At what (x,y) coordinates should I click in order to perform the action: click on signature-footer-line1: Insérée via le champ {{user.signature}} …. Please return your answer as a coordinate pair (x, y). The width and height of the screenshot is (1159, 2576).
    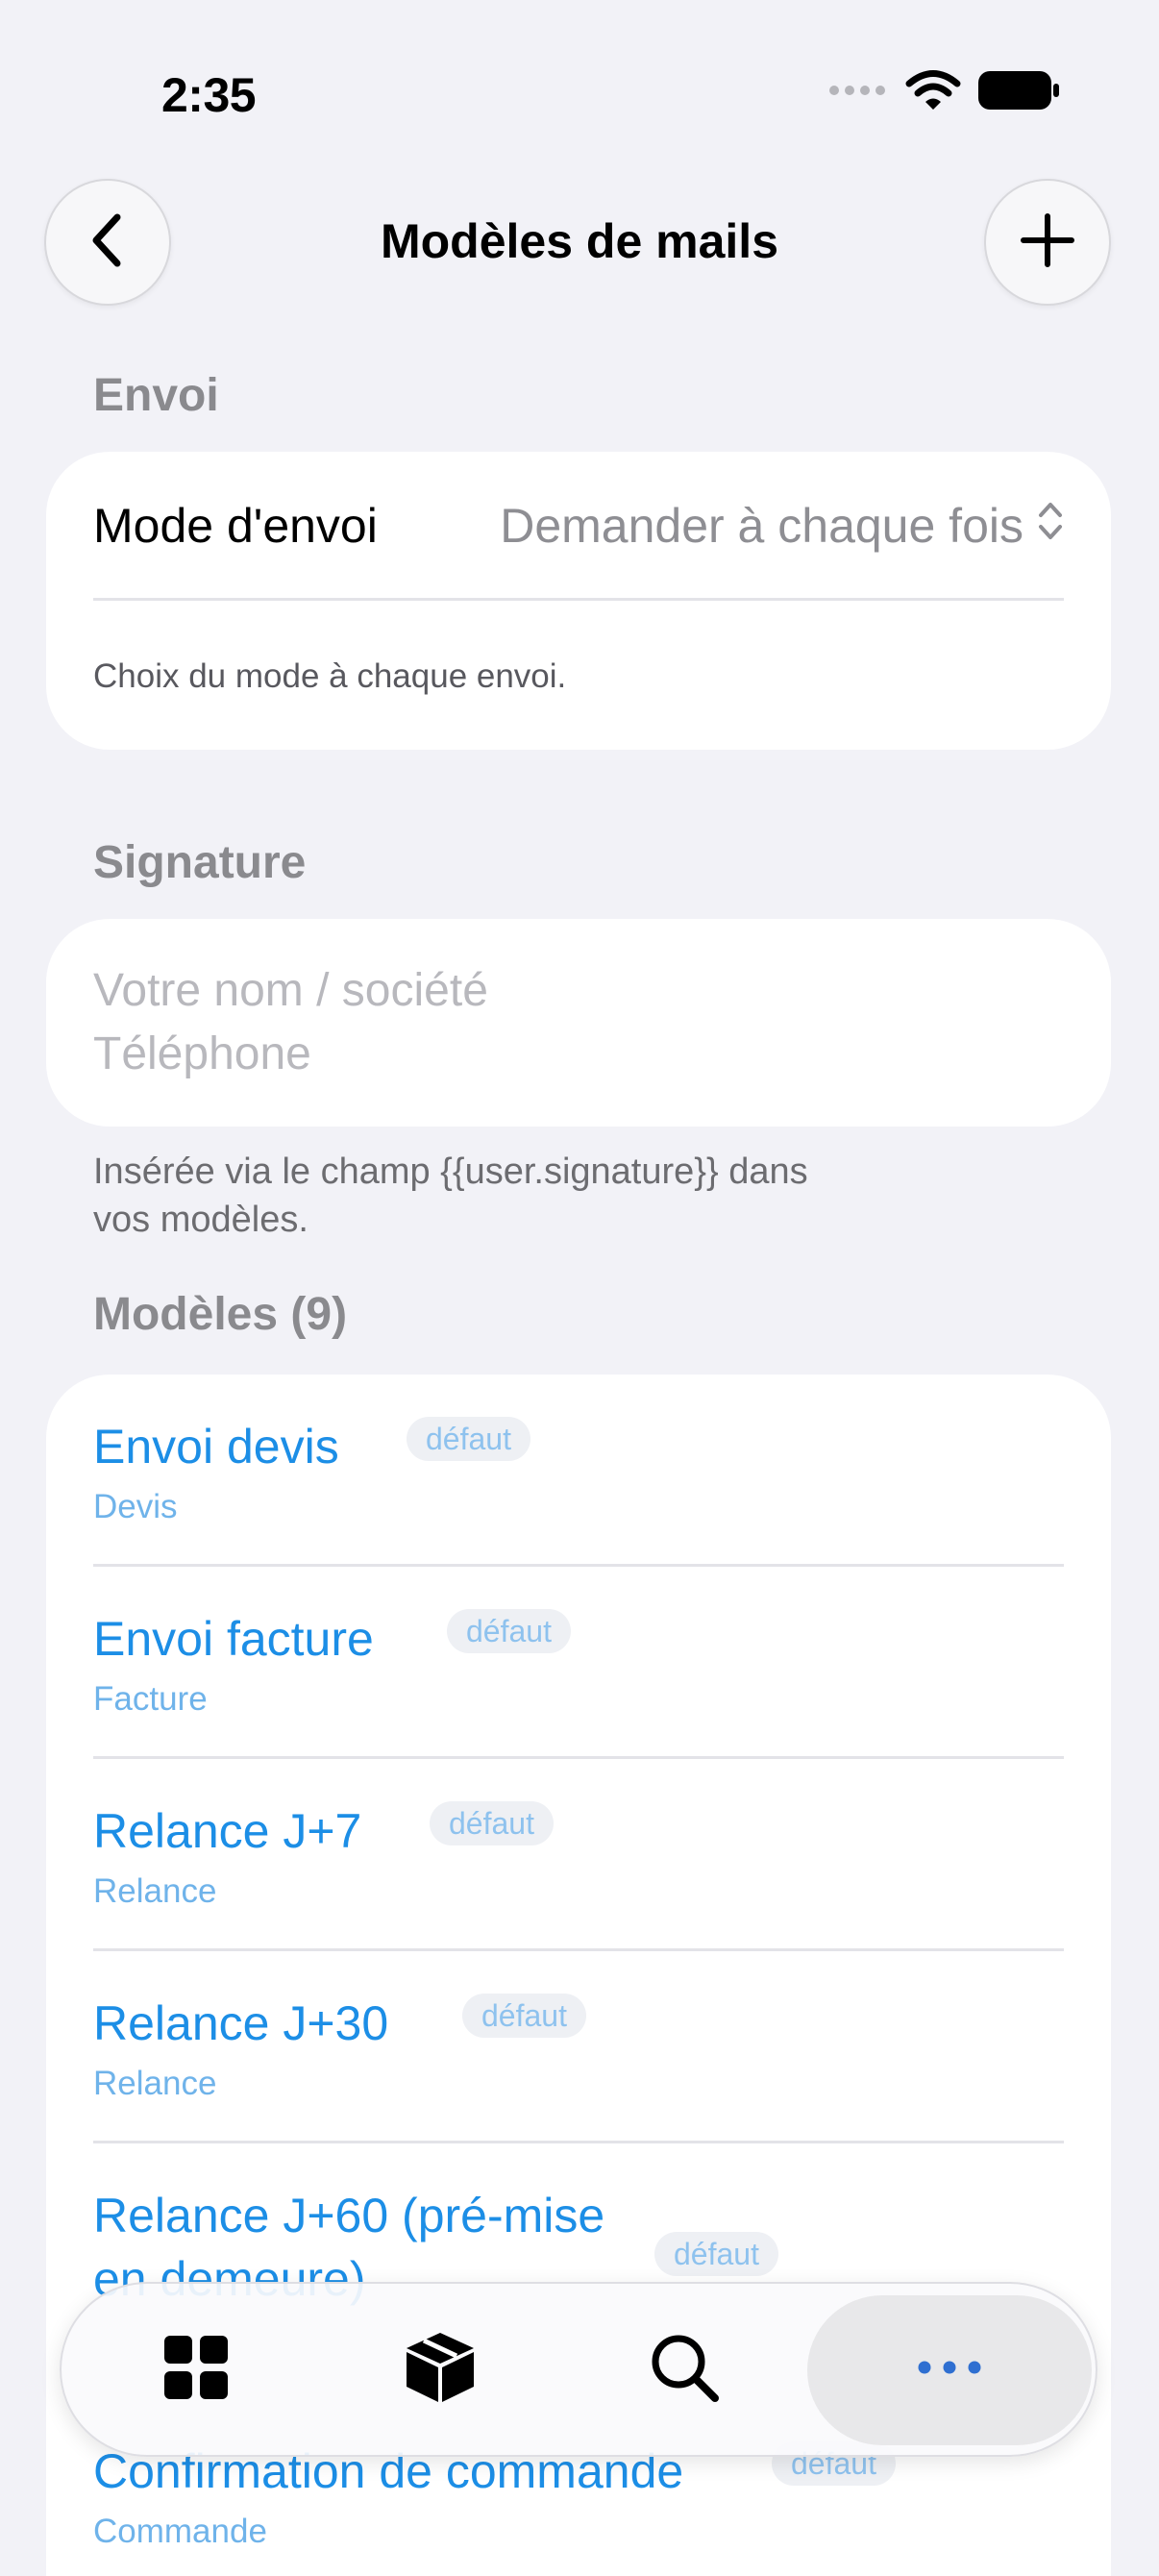
    Looking at the image, I should click on (450, 1172).